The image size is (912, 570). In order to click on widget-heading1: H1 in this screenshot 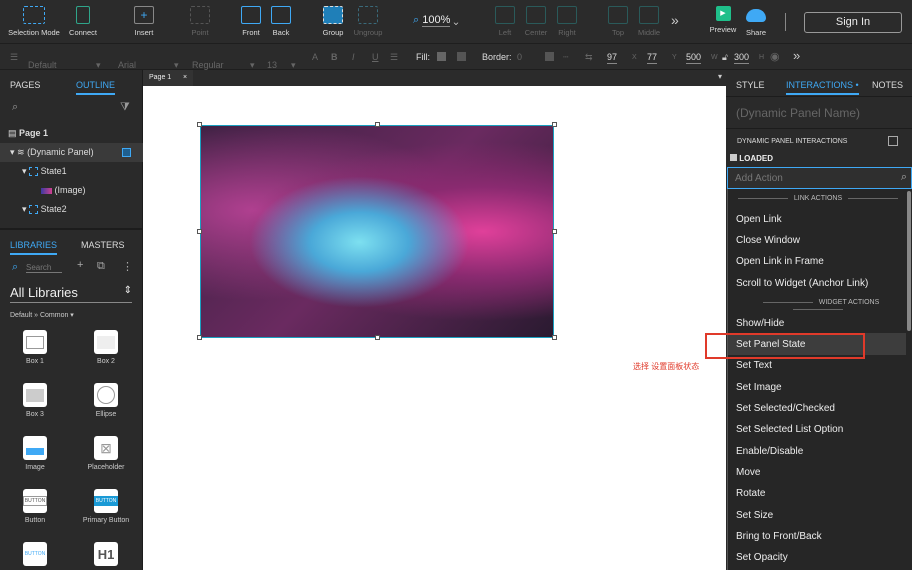, I will do `click(106, 556)`.